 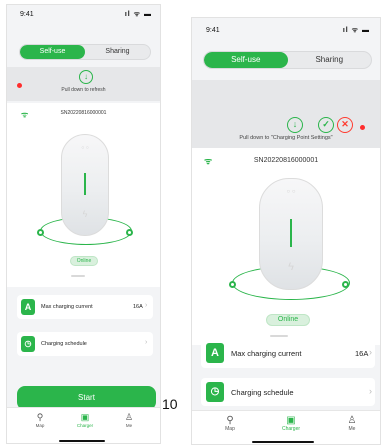 I want to click on wifi-icon: ᯤ, so click(x=208, y=161).